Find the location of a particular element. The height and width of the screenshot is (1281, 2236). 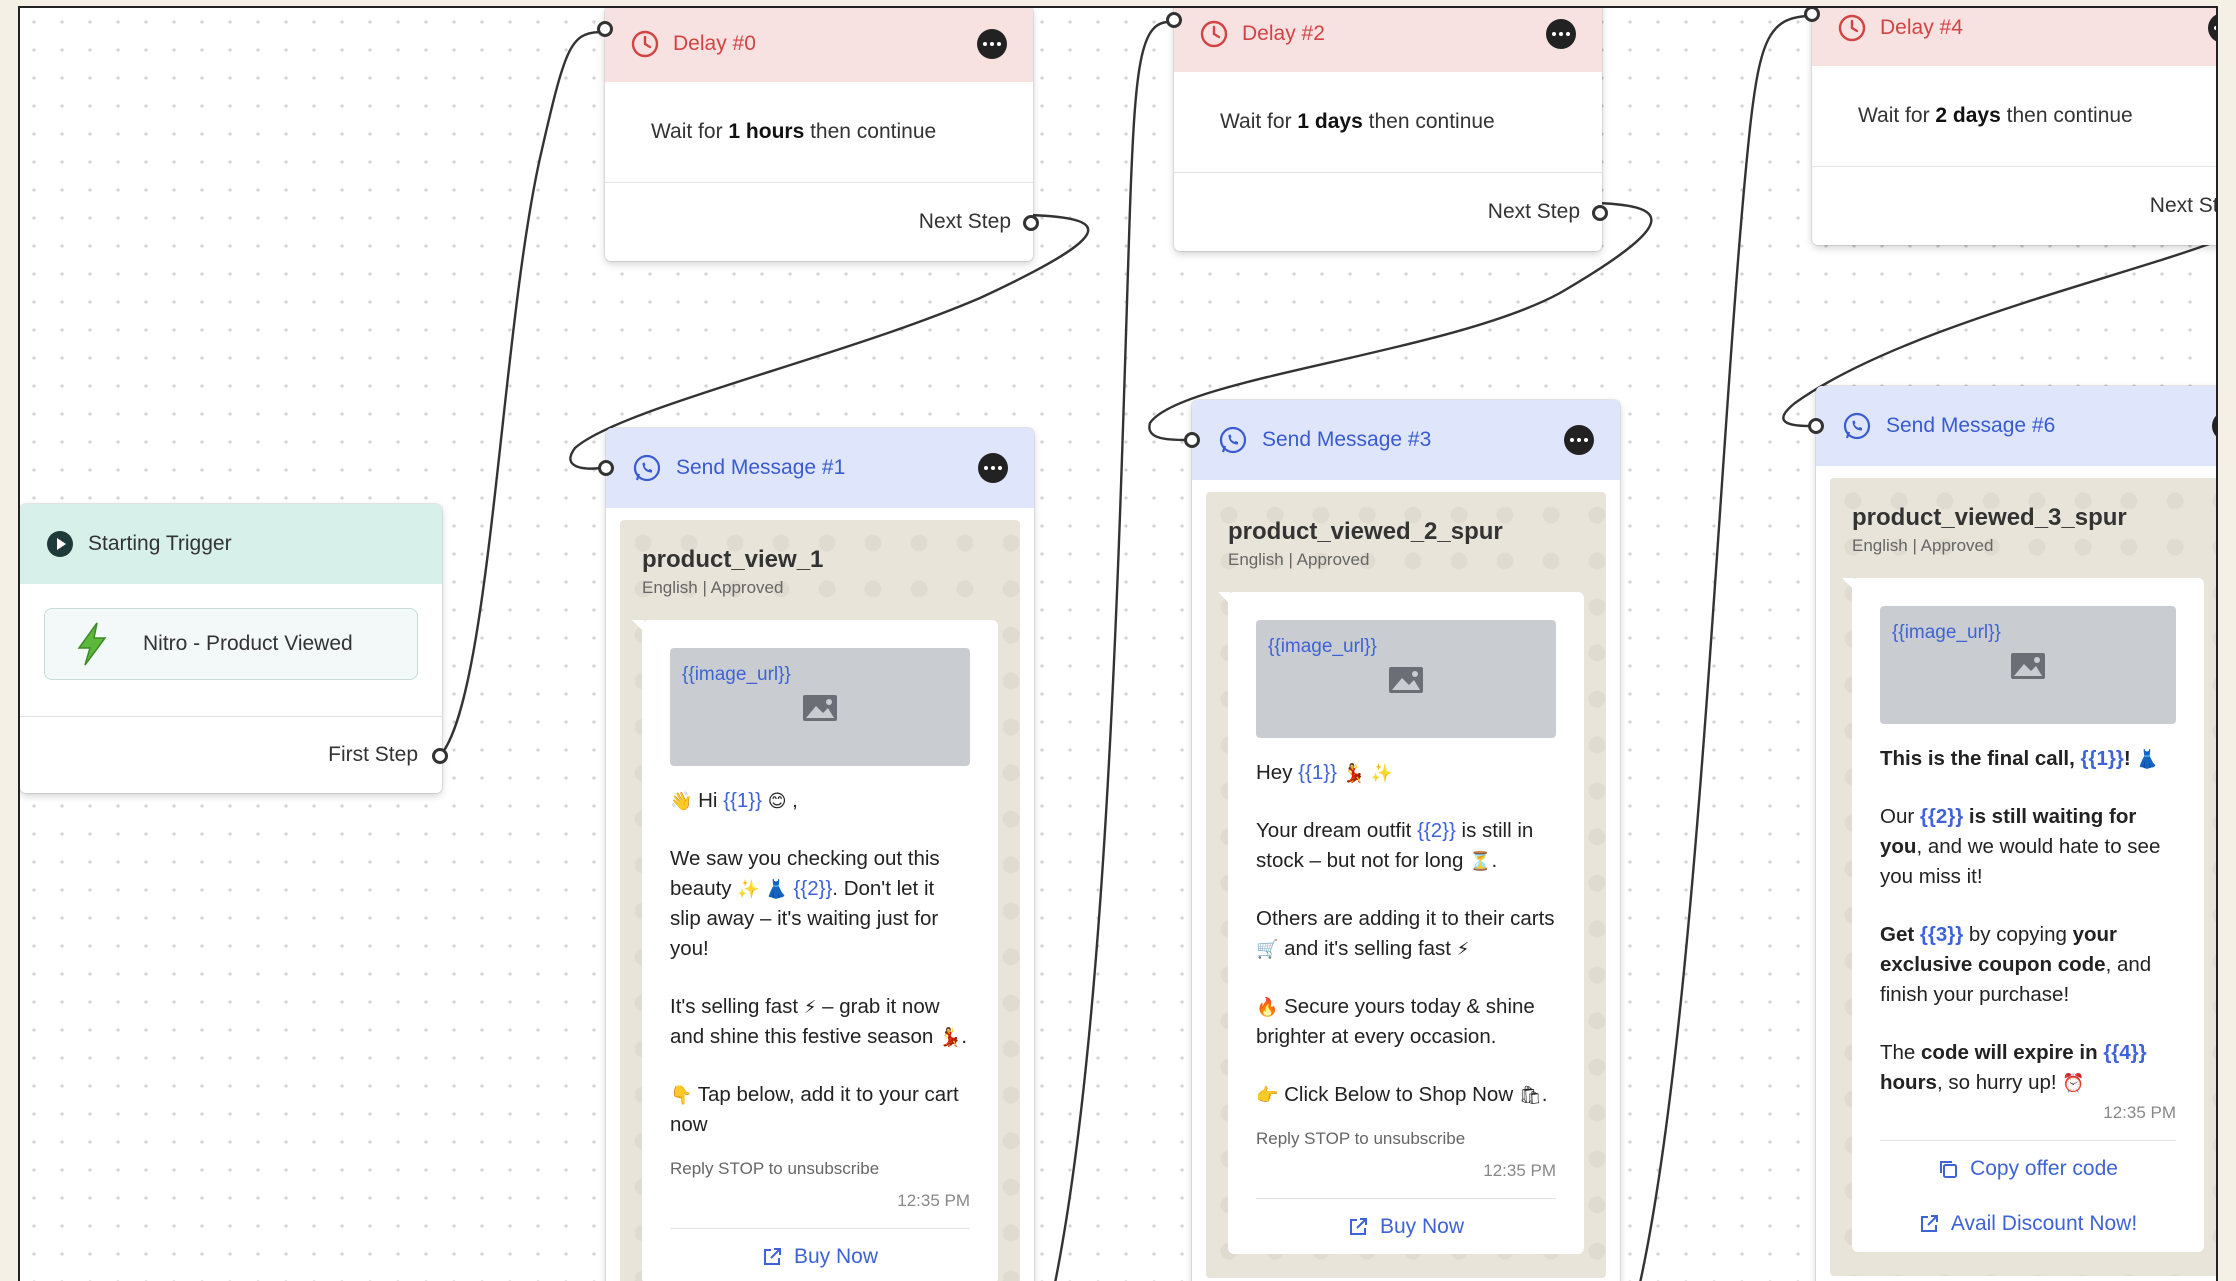

msg-text: code will expire in is located at coordinates (2012, 1052).